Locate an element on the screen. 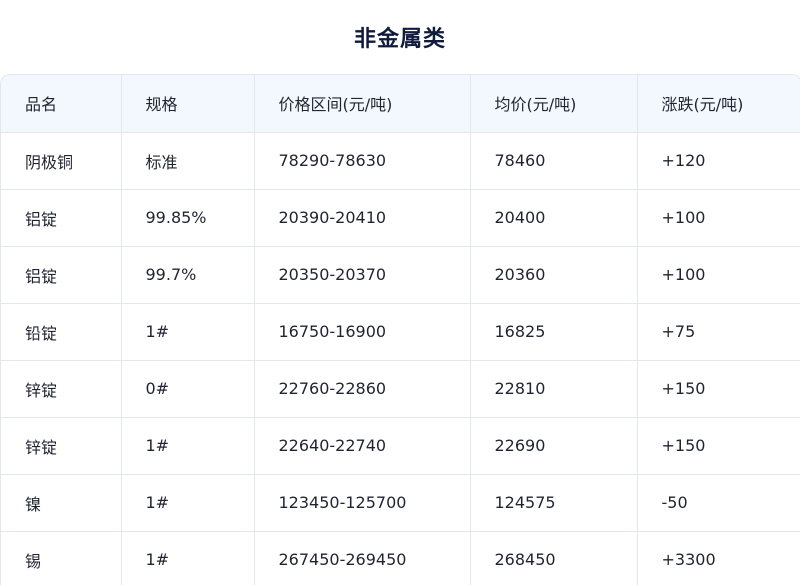 The image size is (800, 585). cell-average-price: 22690 is located at coordinates (554, 446).